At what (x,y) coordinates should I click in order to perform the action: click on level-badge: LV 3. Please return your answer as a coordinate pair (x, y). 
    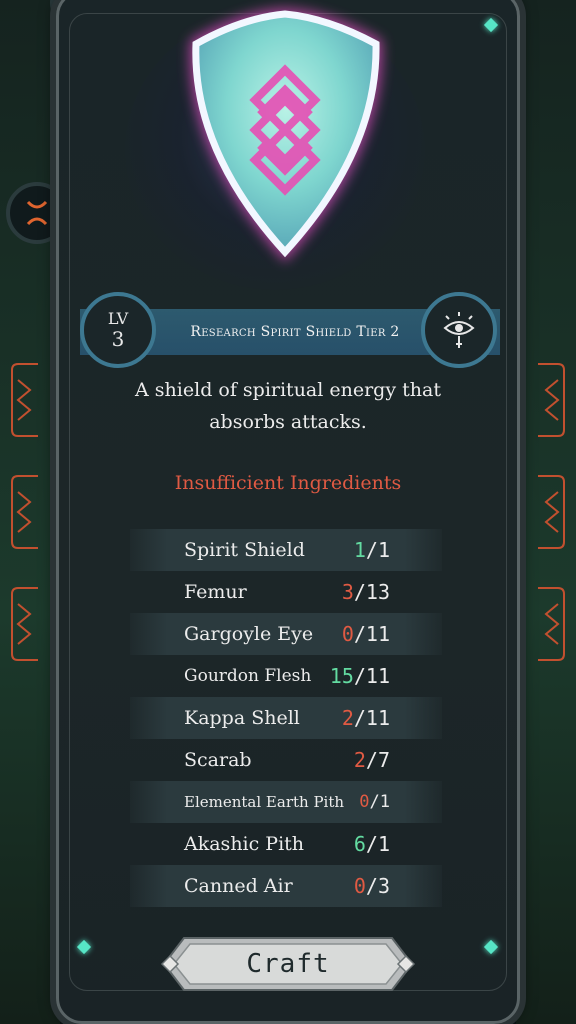
    Looking at the image, I should click on (118, 330).